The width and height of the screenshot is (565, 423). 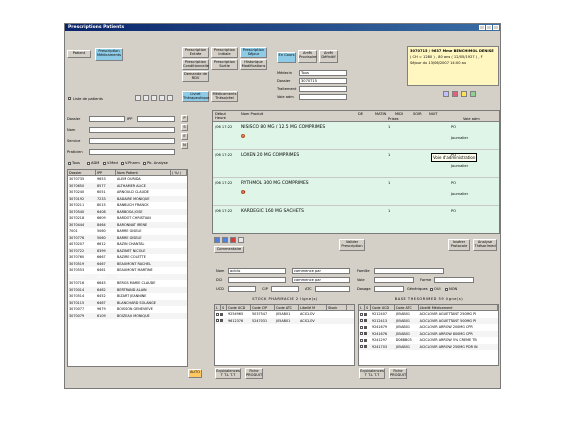 What do you see at coordinates (257, 271) in the screenshot?
I see `search-nom-input: aciclo` at bounding box center [257, 271].